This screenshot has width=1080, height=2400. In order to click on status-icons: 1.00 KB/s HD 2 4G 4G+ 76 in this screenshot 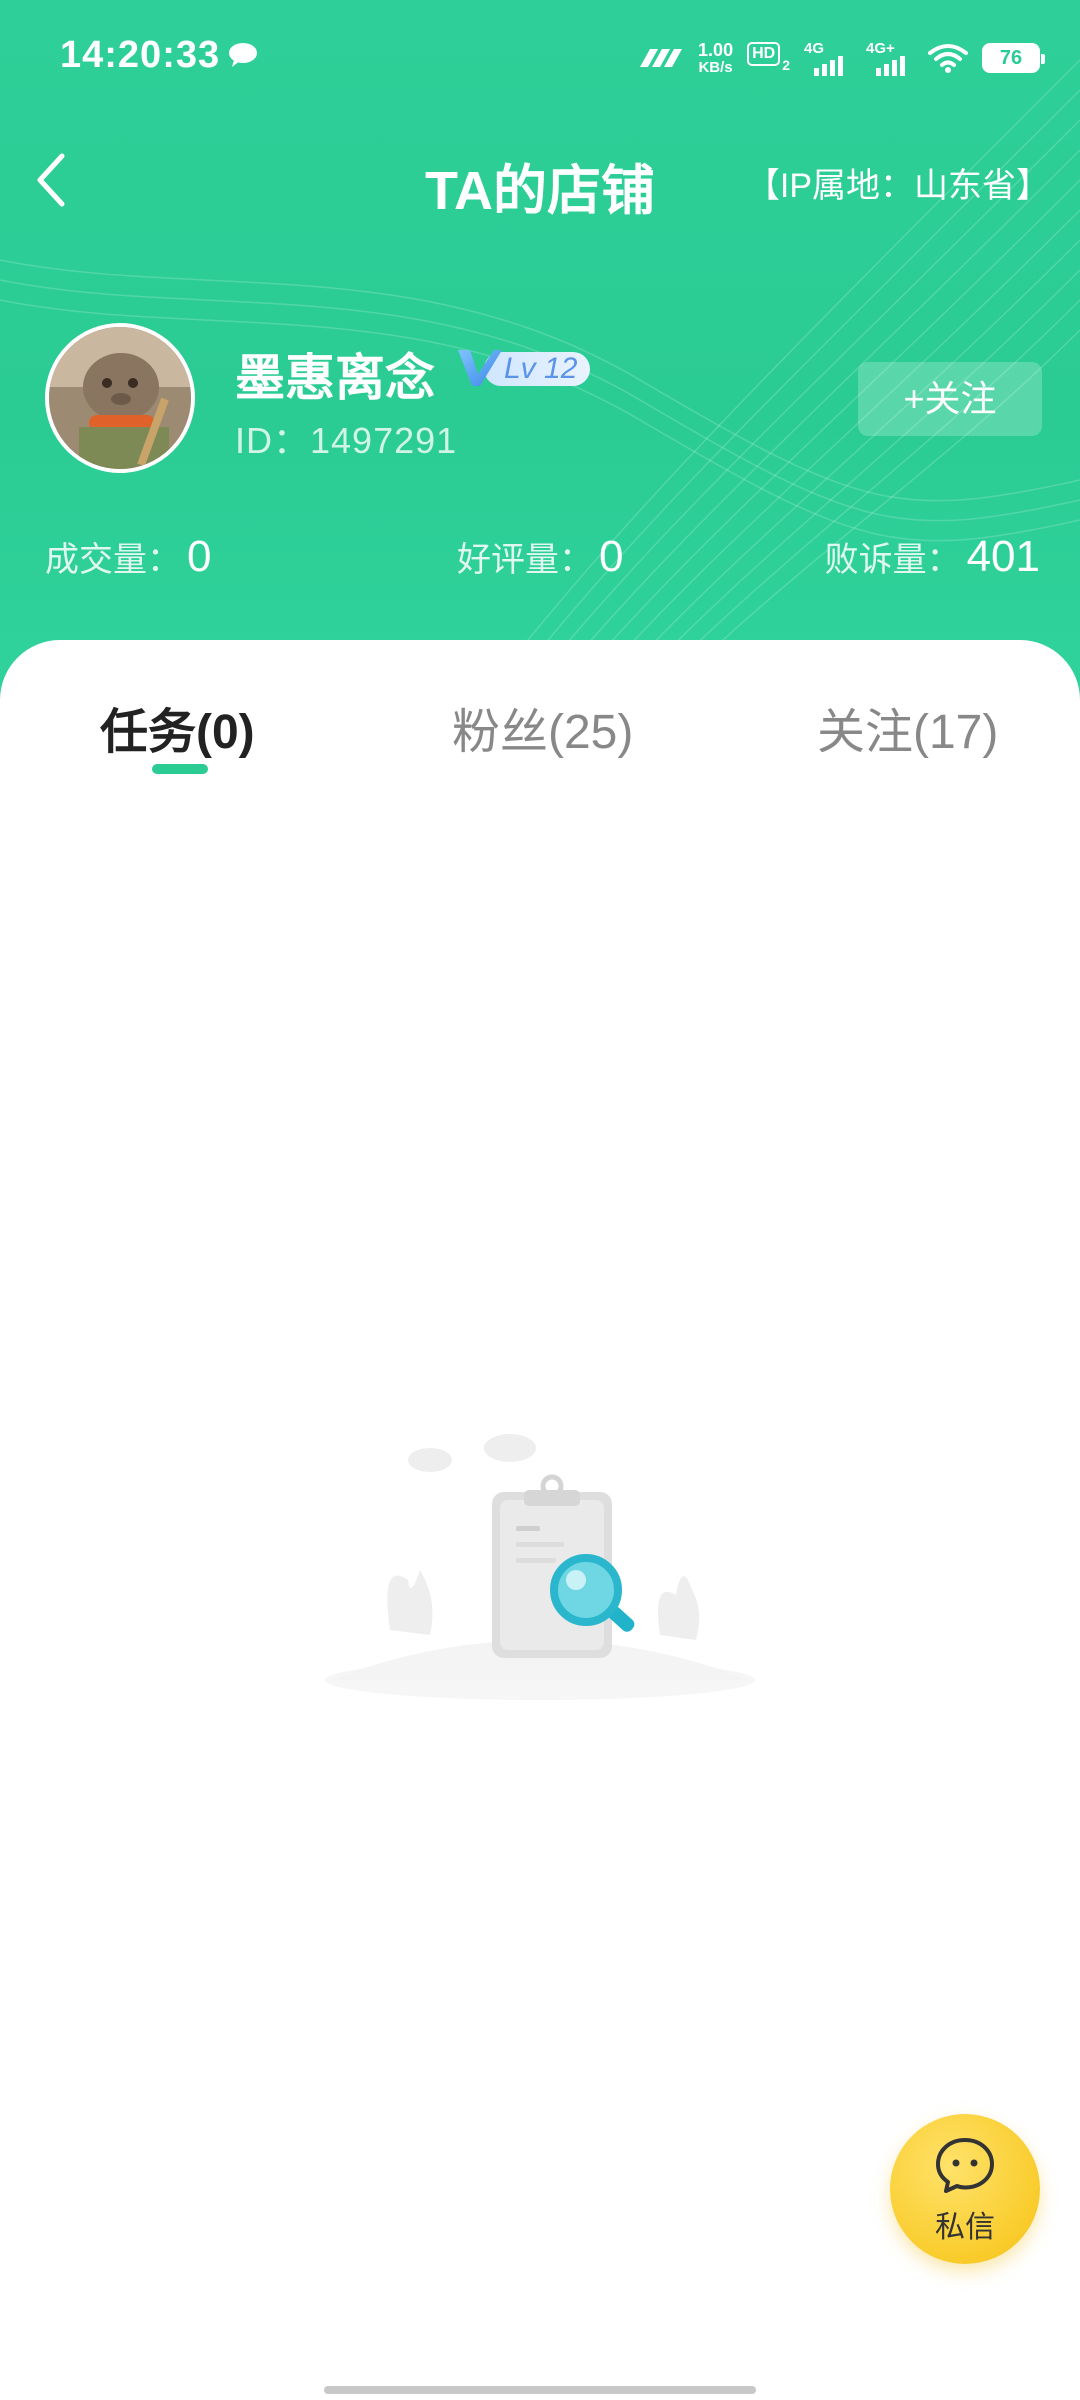, I will do `click(841, 58)`.